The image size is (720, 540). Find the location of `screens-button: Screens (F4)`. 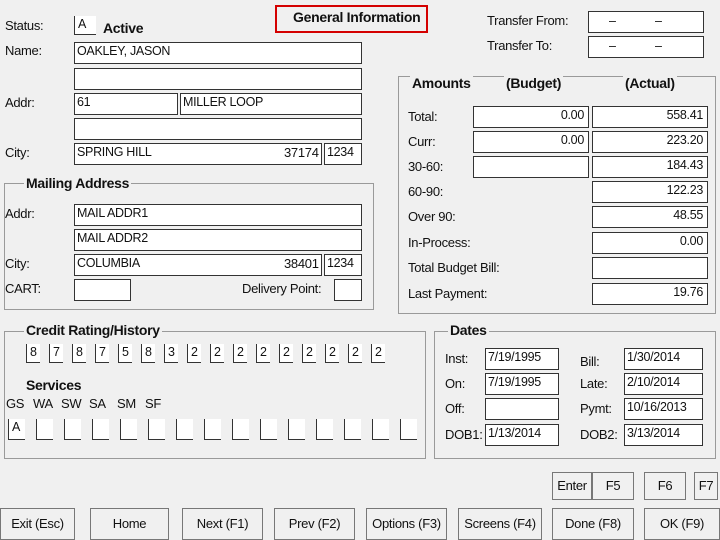

screens-button: Screens (F4) is located at coordinates (500, 524).